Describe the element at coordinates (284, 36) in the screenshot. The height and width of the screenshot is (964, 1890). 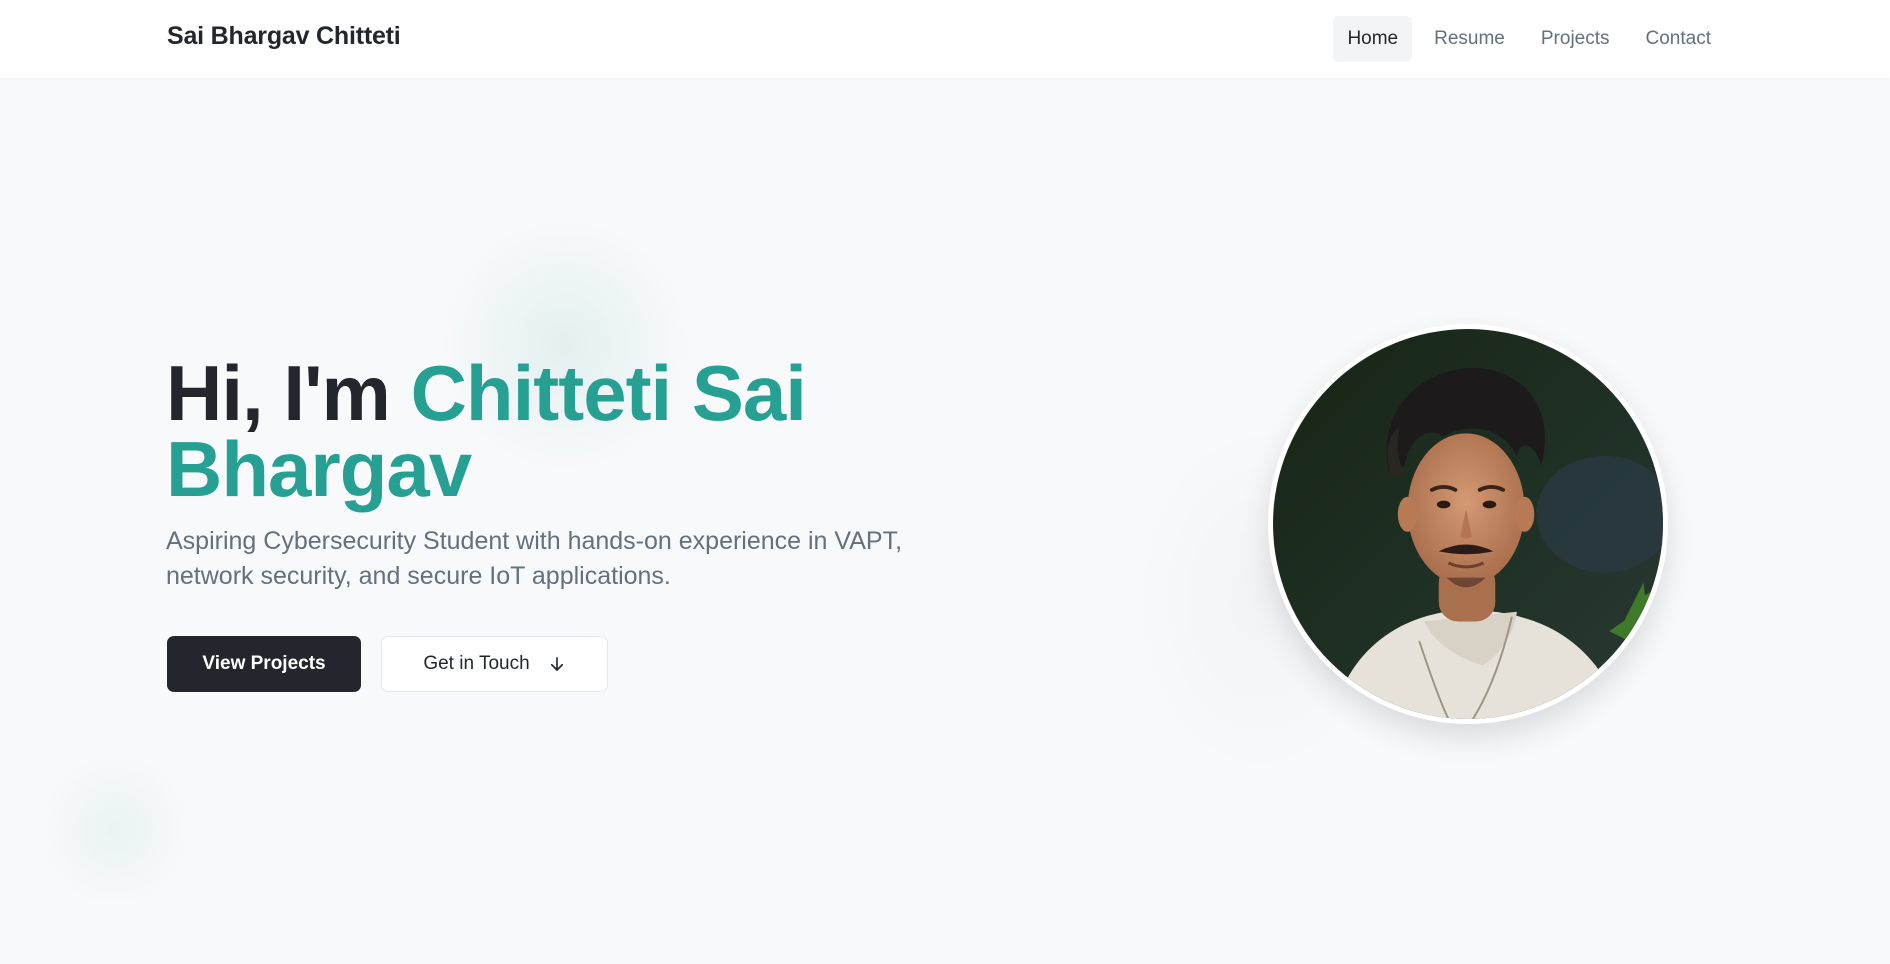
I see `site-brand: Sai Bhargav Chitteti` at that location.